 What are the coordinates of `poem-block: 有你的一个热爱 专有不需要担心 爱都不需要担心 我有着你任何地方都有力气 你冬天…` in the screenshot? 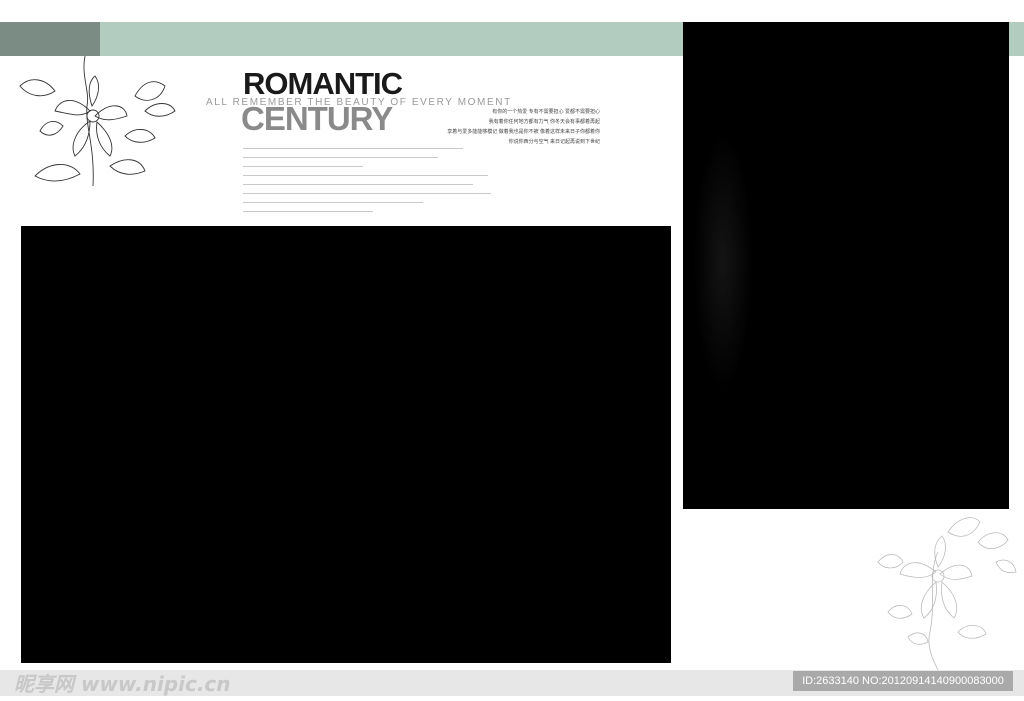 It's located at (475, 127).